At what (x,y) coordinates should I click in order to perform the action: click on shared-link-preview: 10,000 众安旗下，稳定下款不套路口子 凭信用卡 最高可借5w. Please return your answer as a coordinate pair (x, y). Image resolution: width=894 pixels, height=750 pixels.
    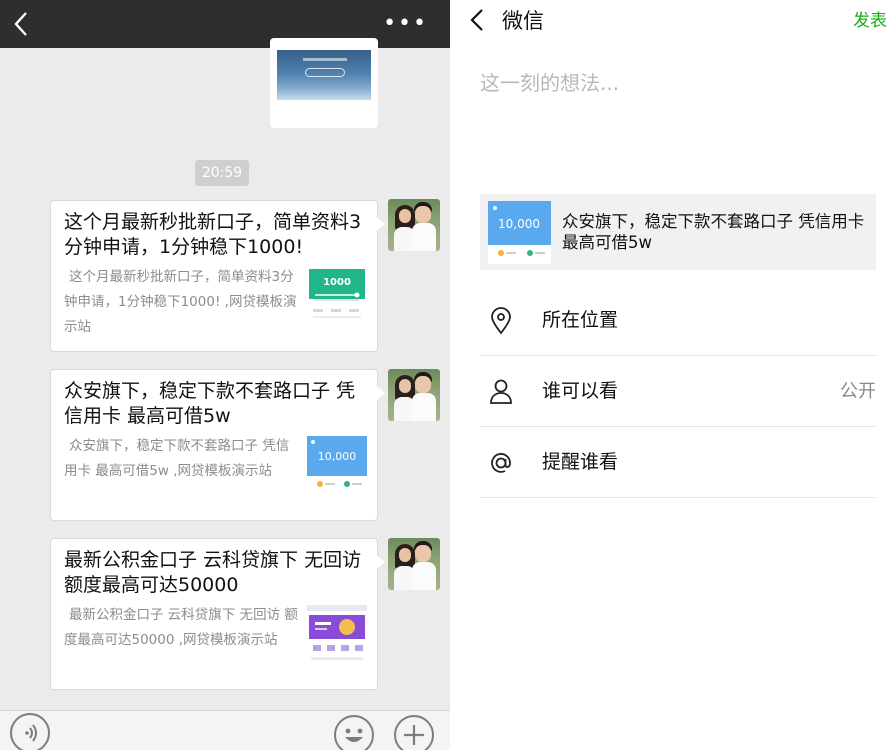
    Looking at the image, I should click on (678, 232).